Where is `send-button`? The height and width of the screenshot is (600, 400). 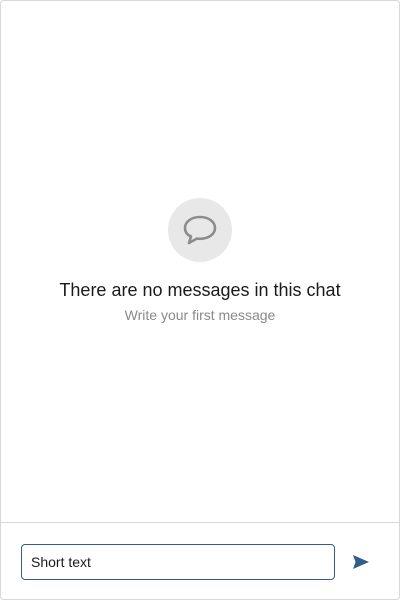 send-button is located at coordinates (361, 563).